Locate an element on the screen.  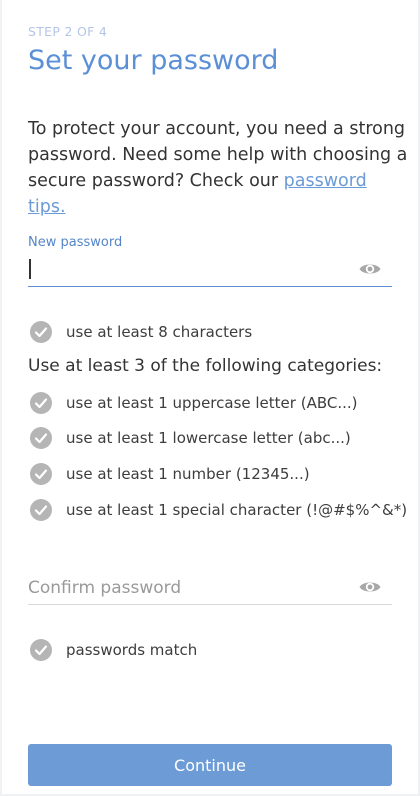
requirement-passwords-match: passwords match is located at coordinates (113, 650).